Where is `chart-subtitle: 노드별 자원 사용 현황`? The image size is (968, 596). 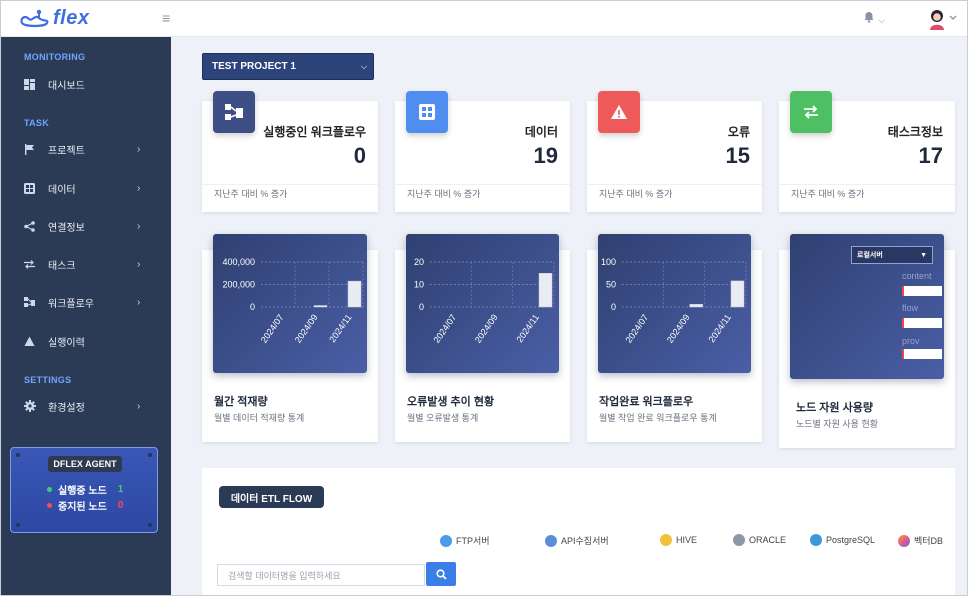
chart-subtitle: 노드별 자원 사용 현황 is located at coordinates (837, 424).